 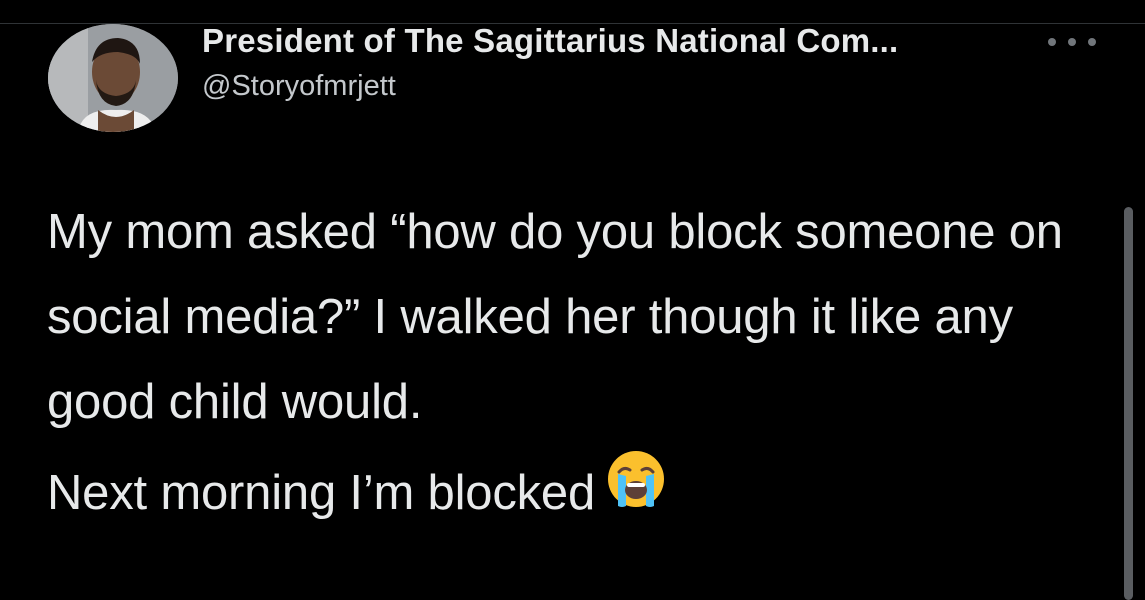 I want to click on avatar, so click(x=113, y=78).